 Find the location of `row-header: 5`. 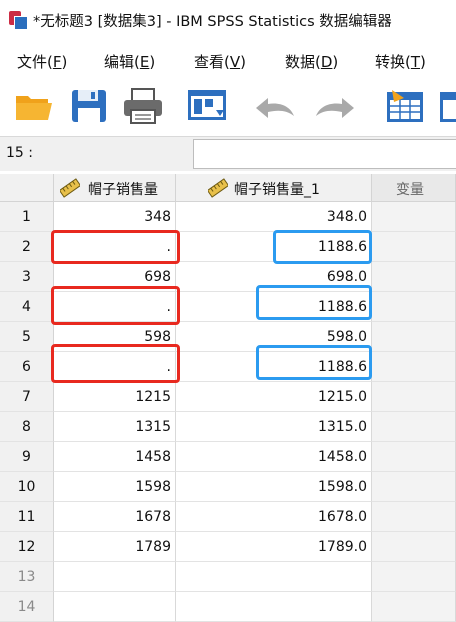

row-header: 5 is located at coordinates (27, 337).